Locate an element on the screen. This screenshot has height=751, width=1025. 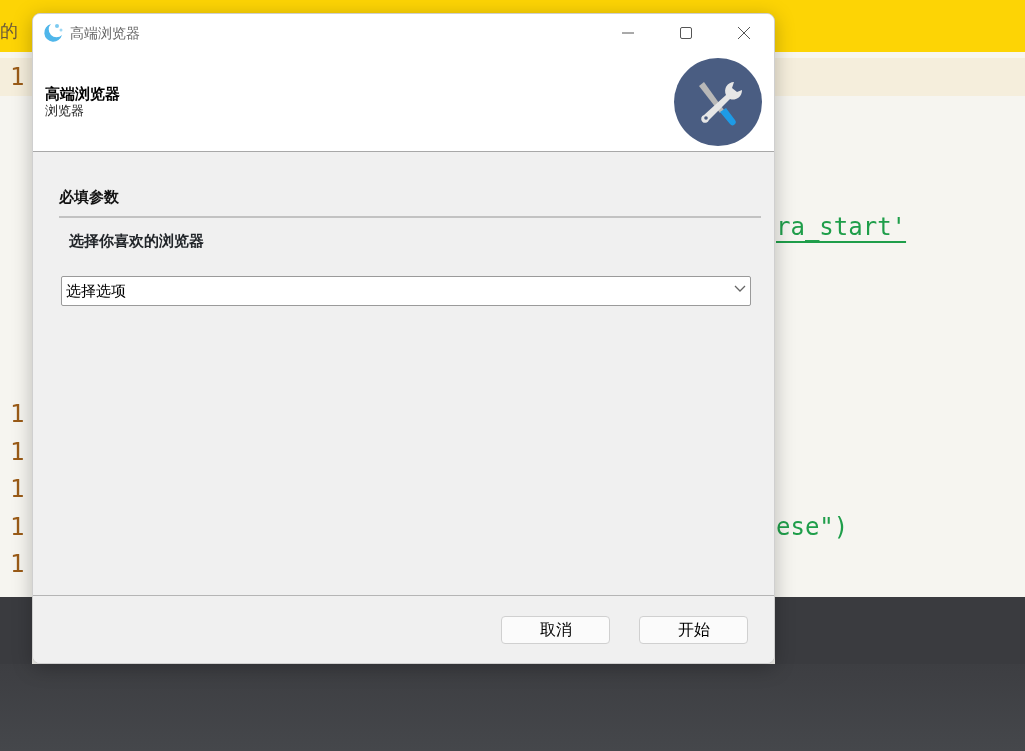
header-title: 高端浏览器 is located at coordinates (82, 93).